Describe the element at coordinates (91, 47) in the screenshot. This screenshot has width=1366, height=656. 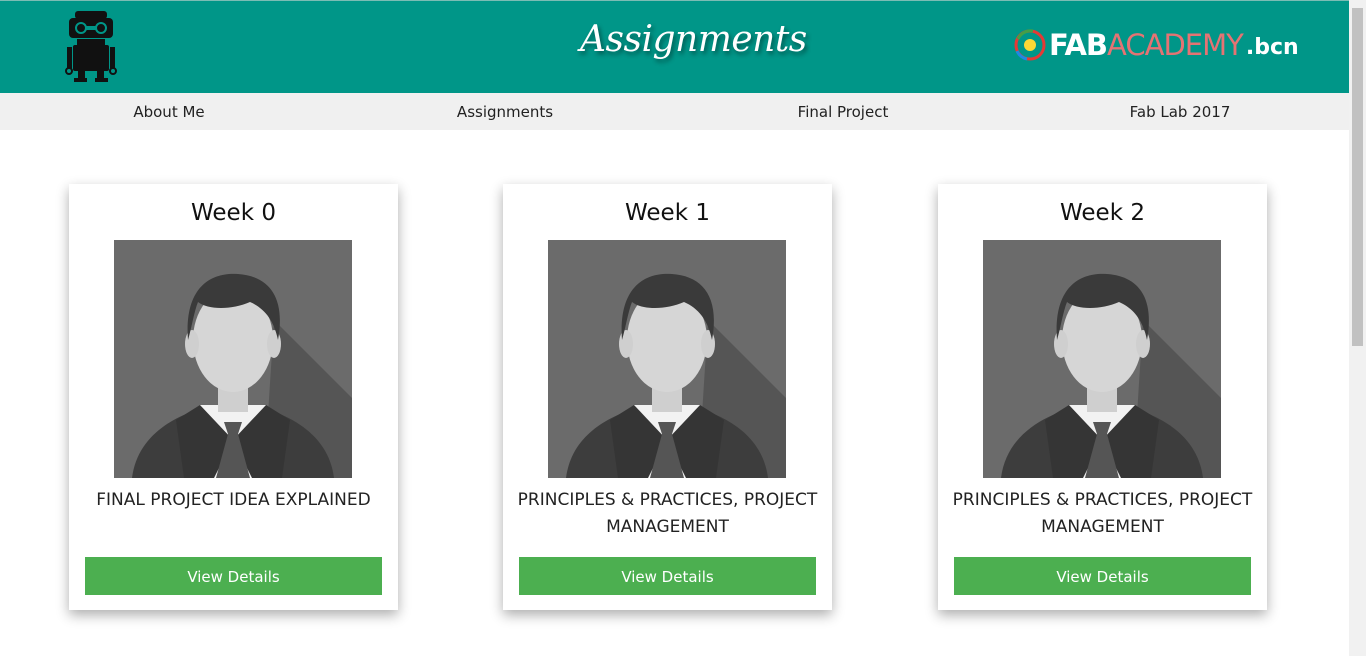
I see `robot-logo-icon` at that location.